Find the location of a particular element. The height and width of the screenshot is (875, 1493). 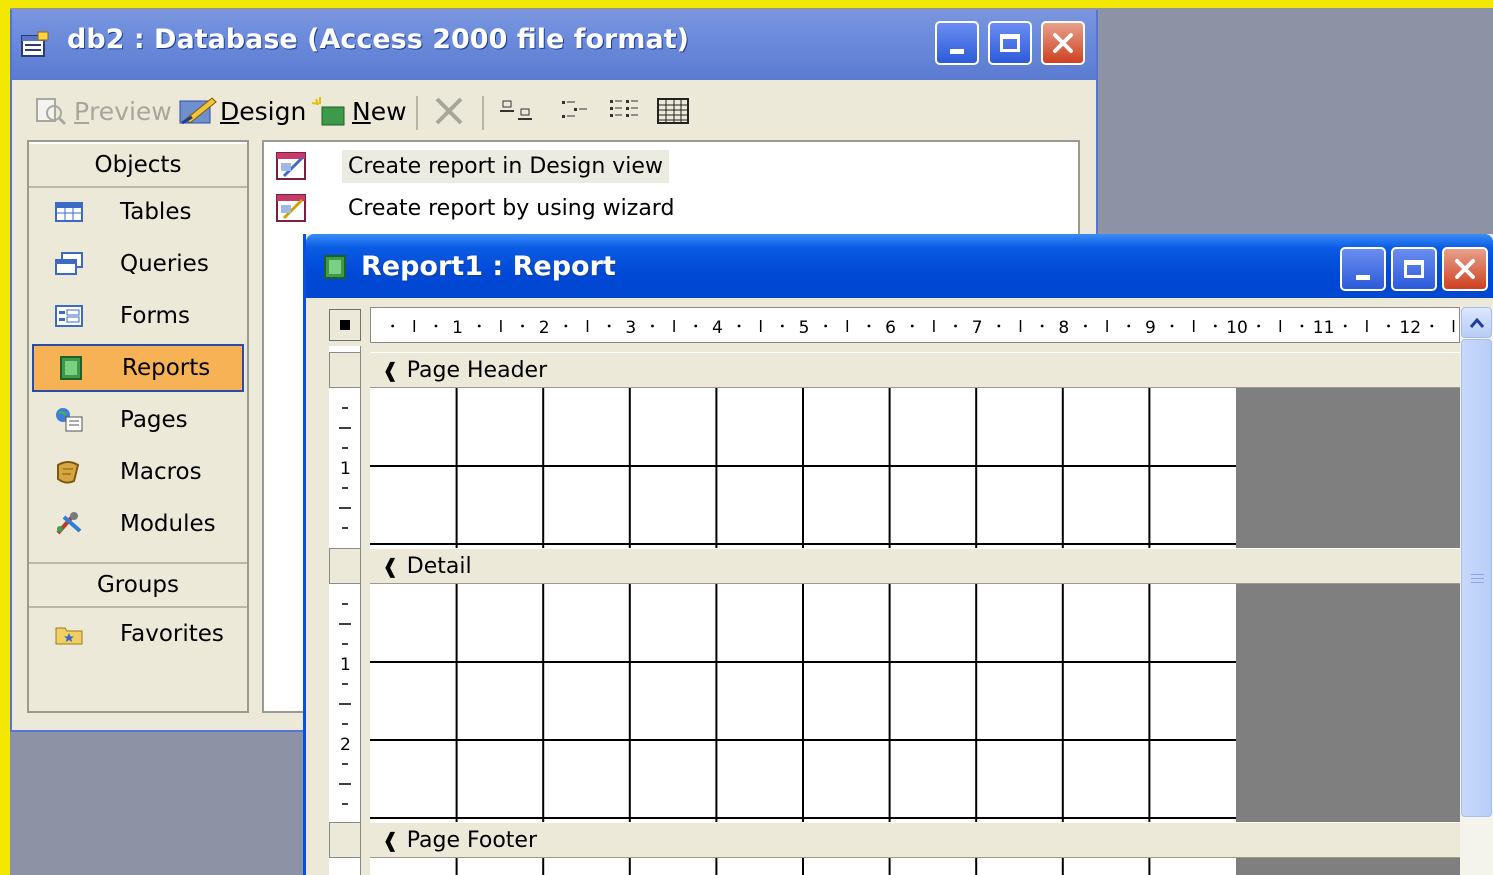

design-icon is located at coordinates (198, 111).